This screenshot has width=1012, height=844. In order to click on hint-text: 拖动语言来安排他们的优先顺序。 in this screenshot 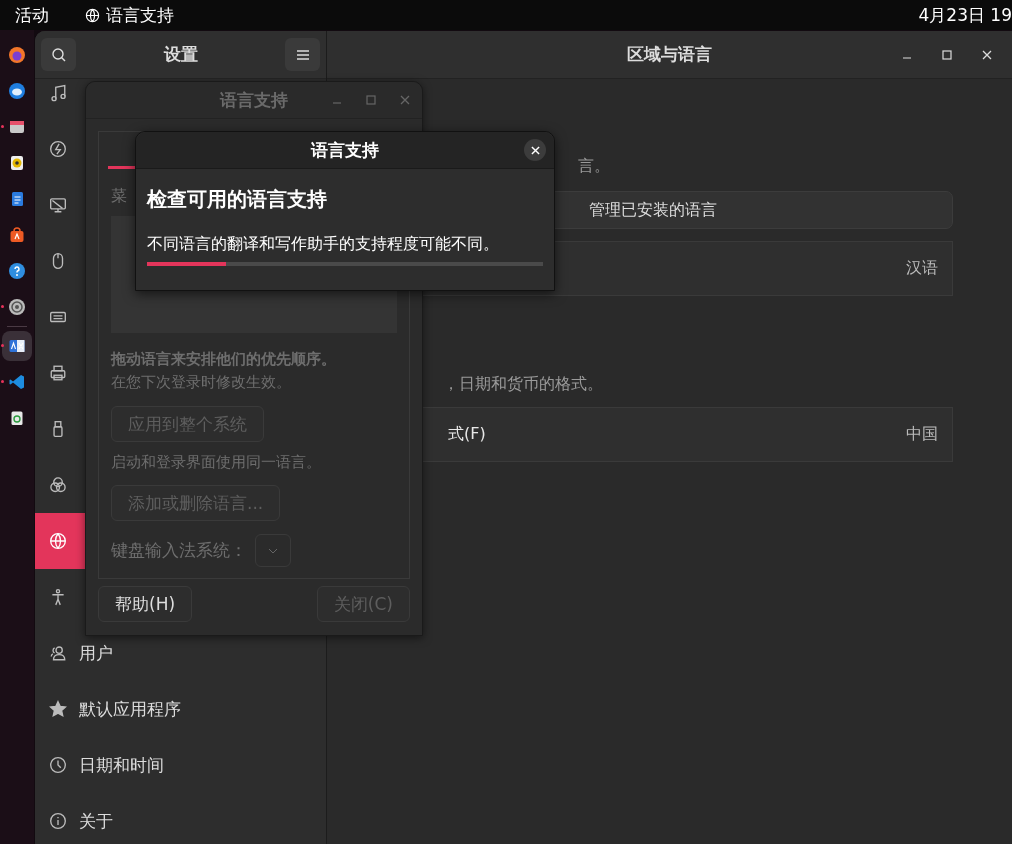, I will do `click(224, 359)`.